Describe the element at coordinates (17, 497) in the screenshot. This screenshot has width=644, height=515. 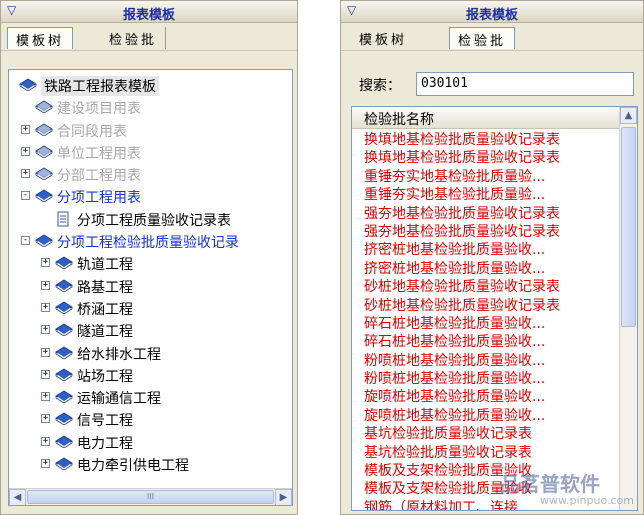
I see `scroll-left-icon: ◀` at that location.